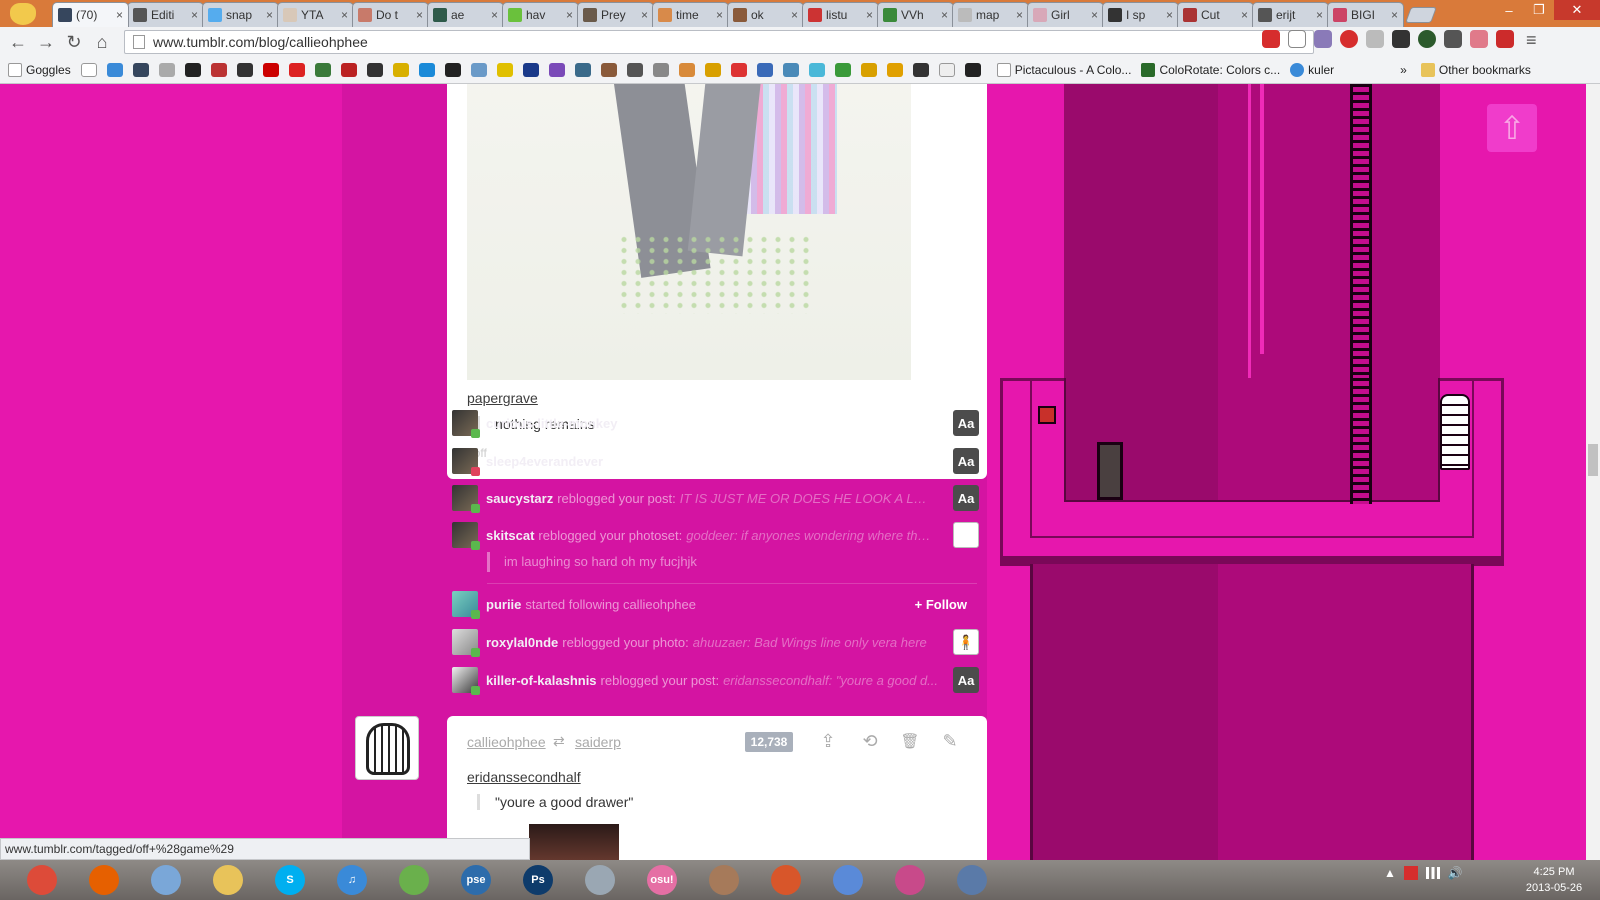  I want to click on post-thumbnail, so click(966, 535).